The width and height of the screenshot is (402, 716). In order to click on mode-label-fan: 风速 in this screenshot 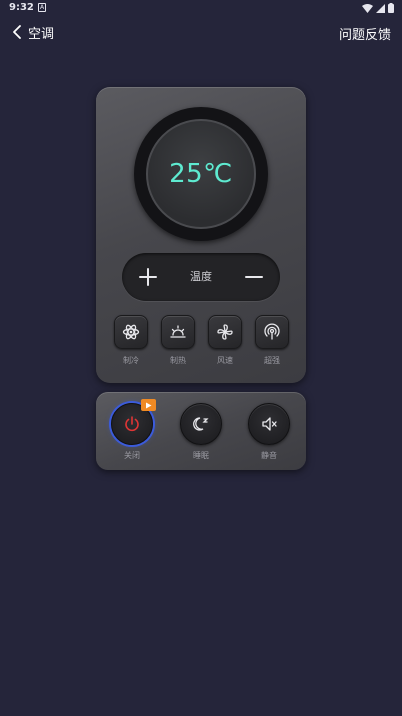, I will do `click(225, 360)`.